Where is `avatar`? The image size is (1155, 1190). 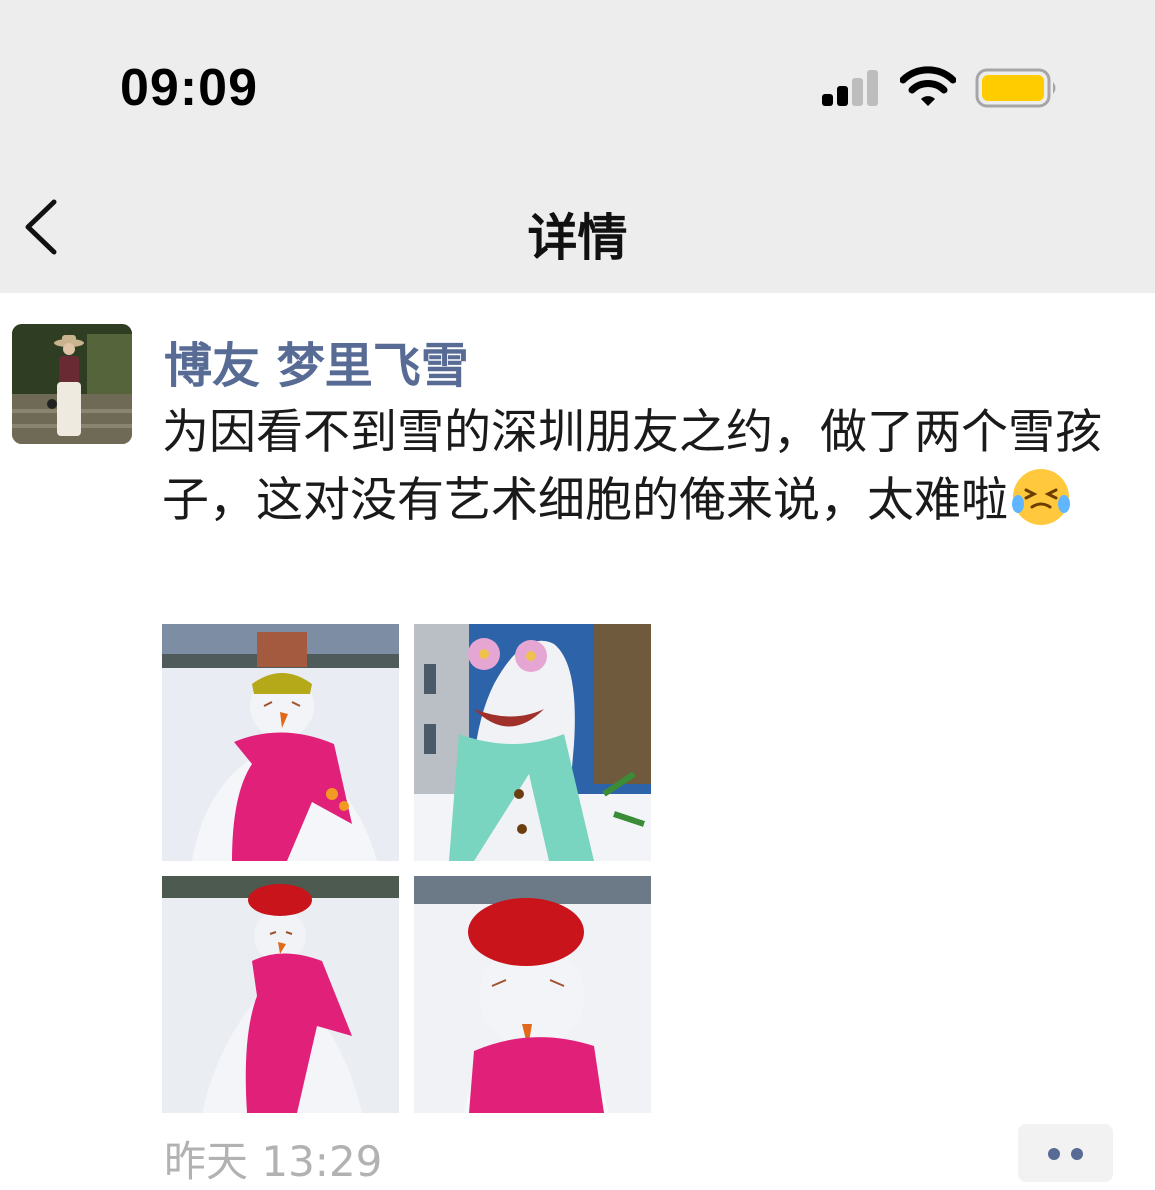
avatar is located at coordinates (72, 384).